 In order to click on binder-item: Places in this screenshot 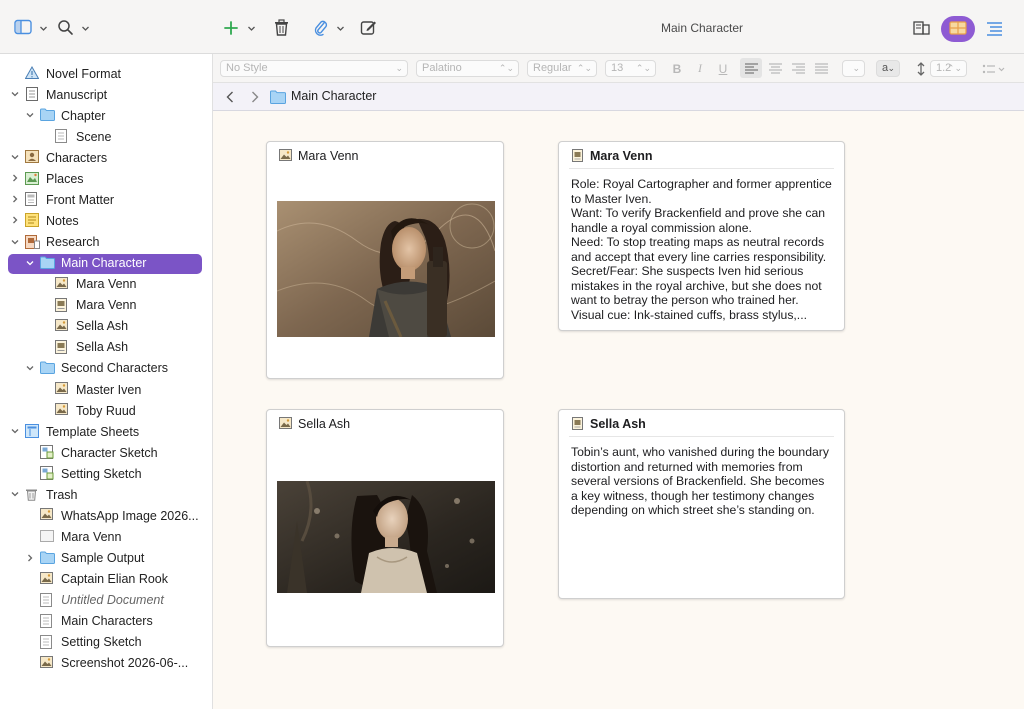, I will do `click(106, 178)`.